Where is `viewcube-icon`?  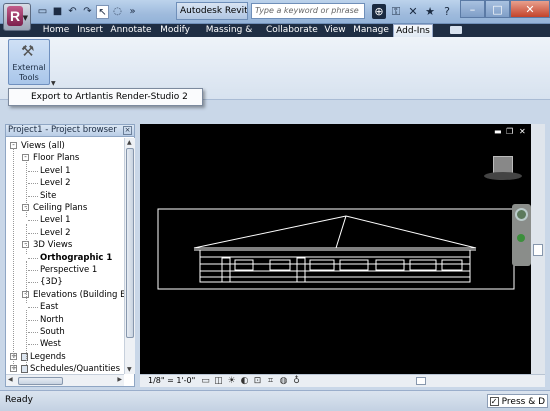
viewcube-icon is located at coordinates (503, 168).